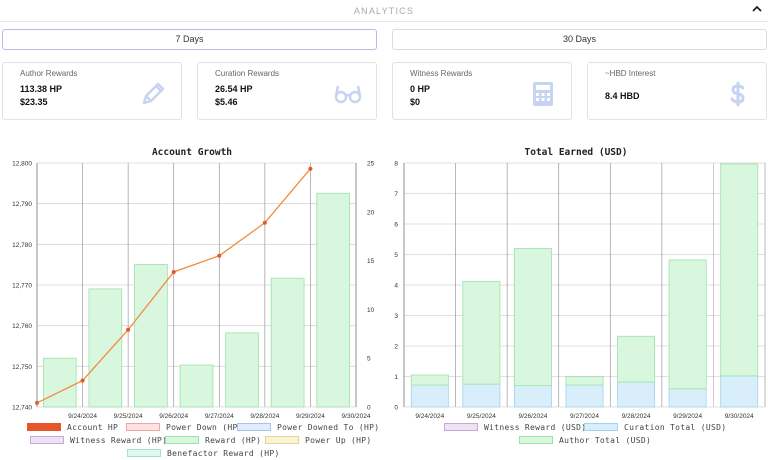 The image size is (768, 460). What do you see at coordinates (22, 367) in the screenshot?
I see `y-tick-label-left: 12,750` at bounding box center [22, 367].